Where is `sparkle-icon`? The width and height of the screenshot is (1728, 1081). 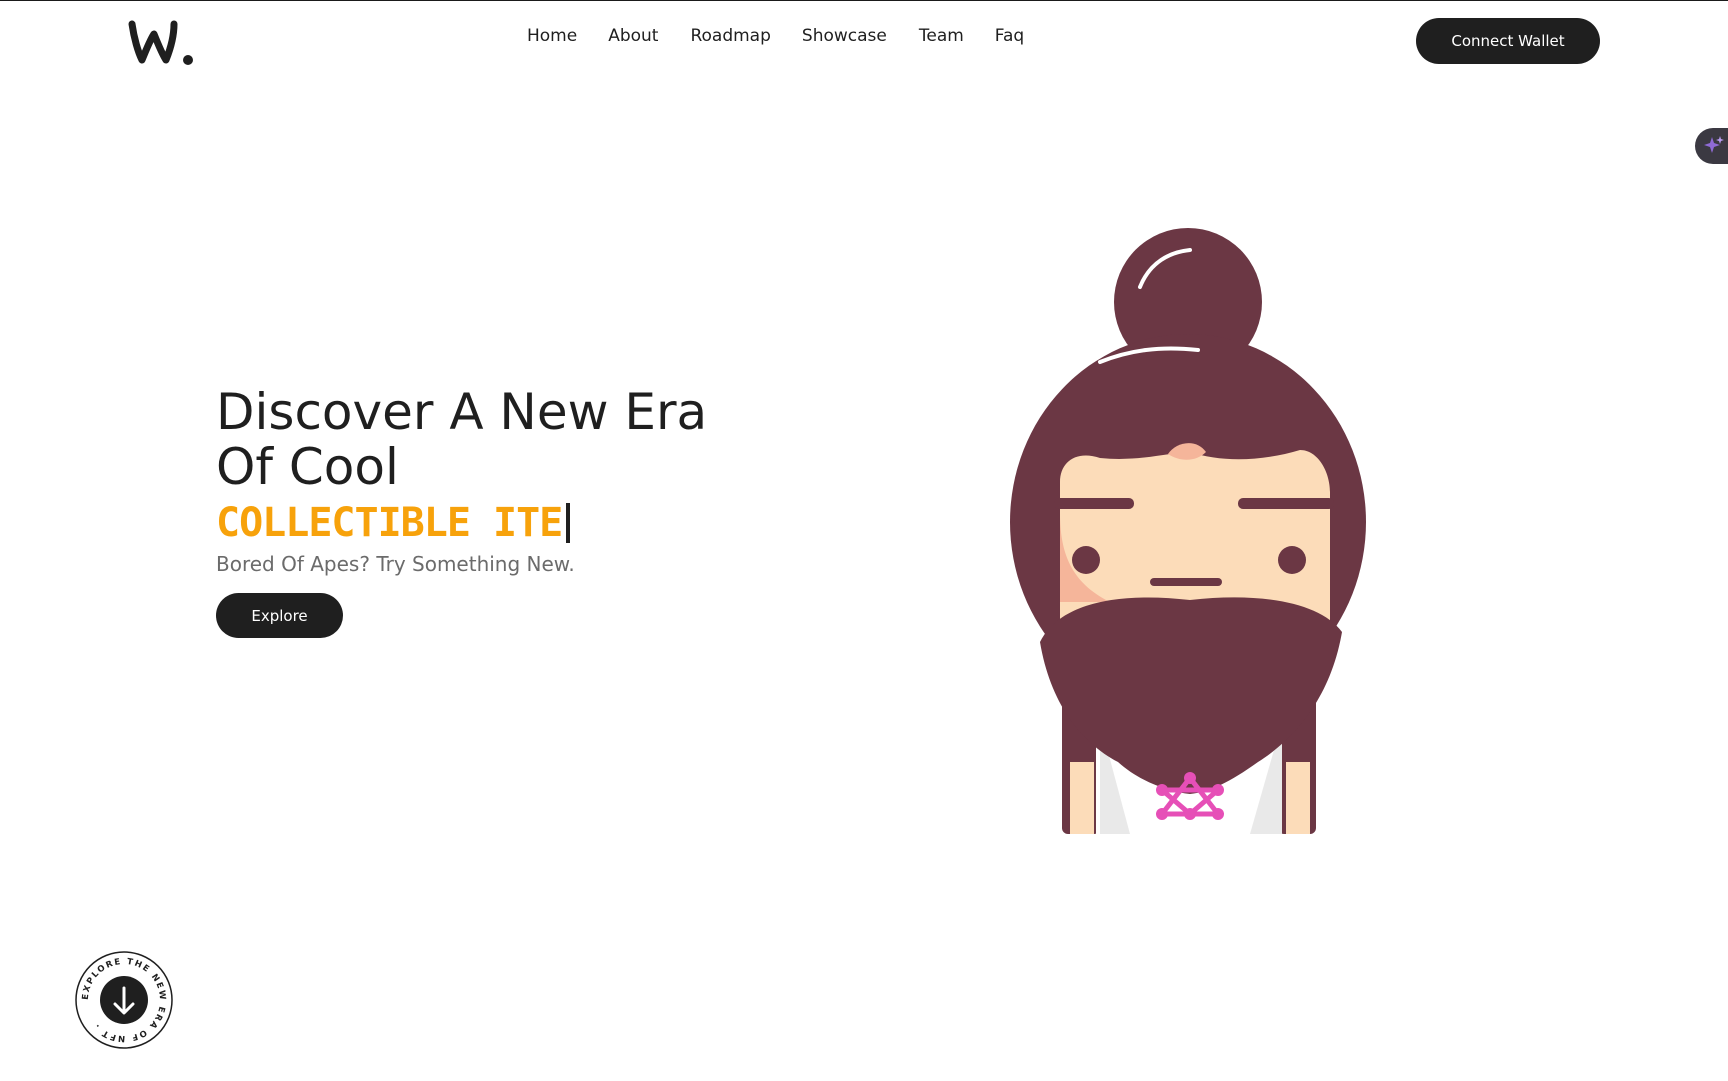
sparkle-icon is located at coordinates (1714, 144).